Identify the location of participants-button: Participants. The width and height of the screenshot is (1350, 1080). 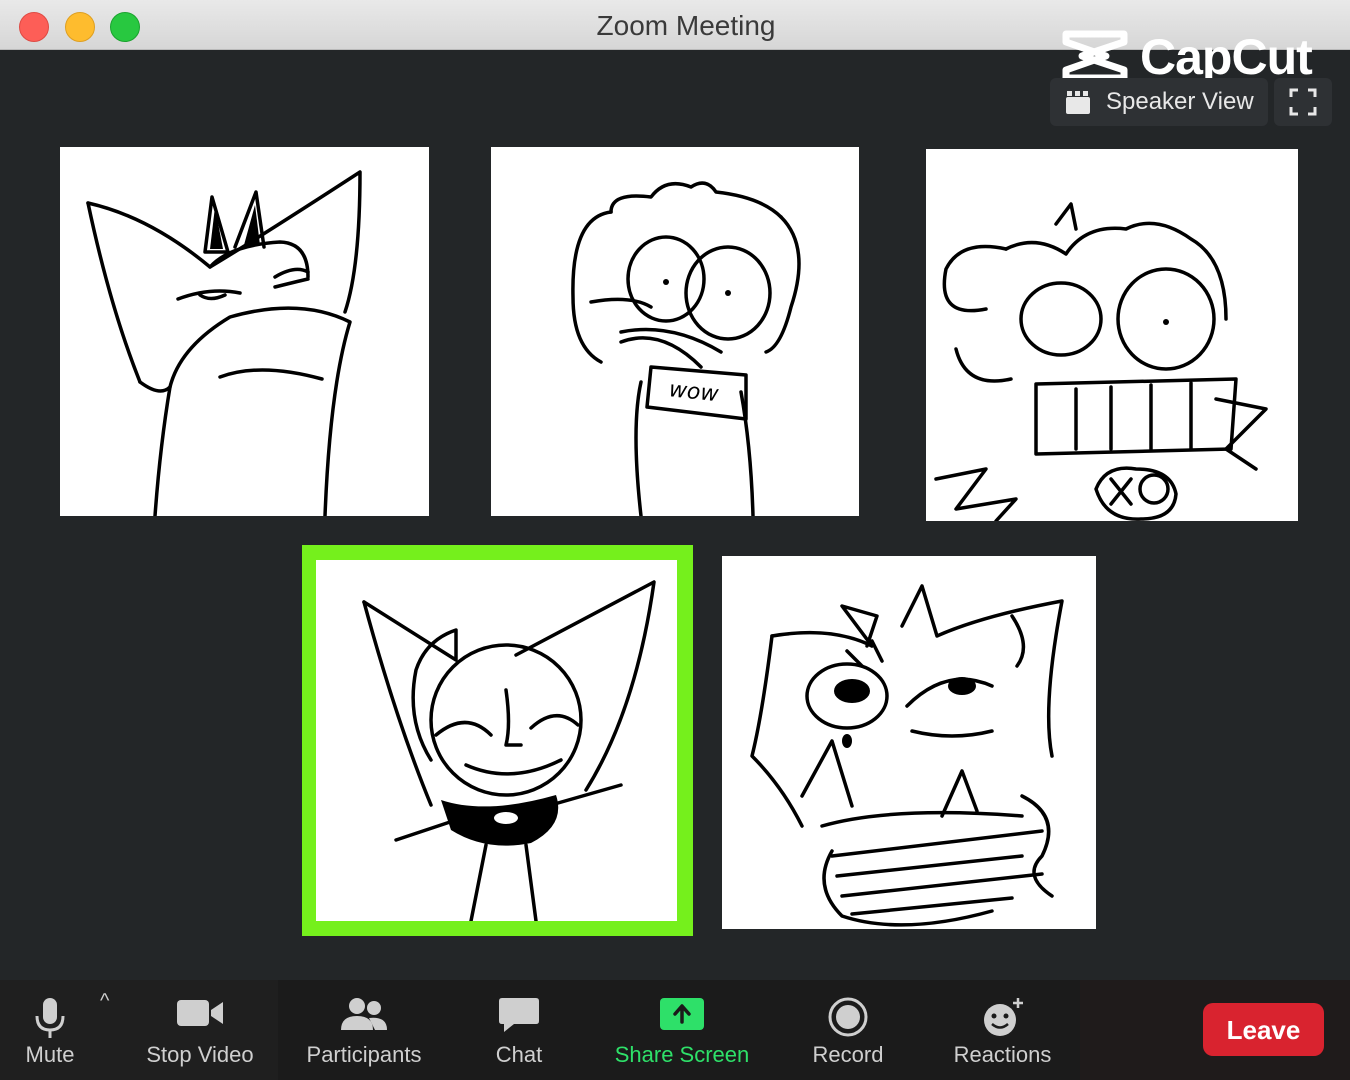
(364, 1030).